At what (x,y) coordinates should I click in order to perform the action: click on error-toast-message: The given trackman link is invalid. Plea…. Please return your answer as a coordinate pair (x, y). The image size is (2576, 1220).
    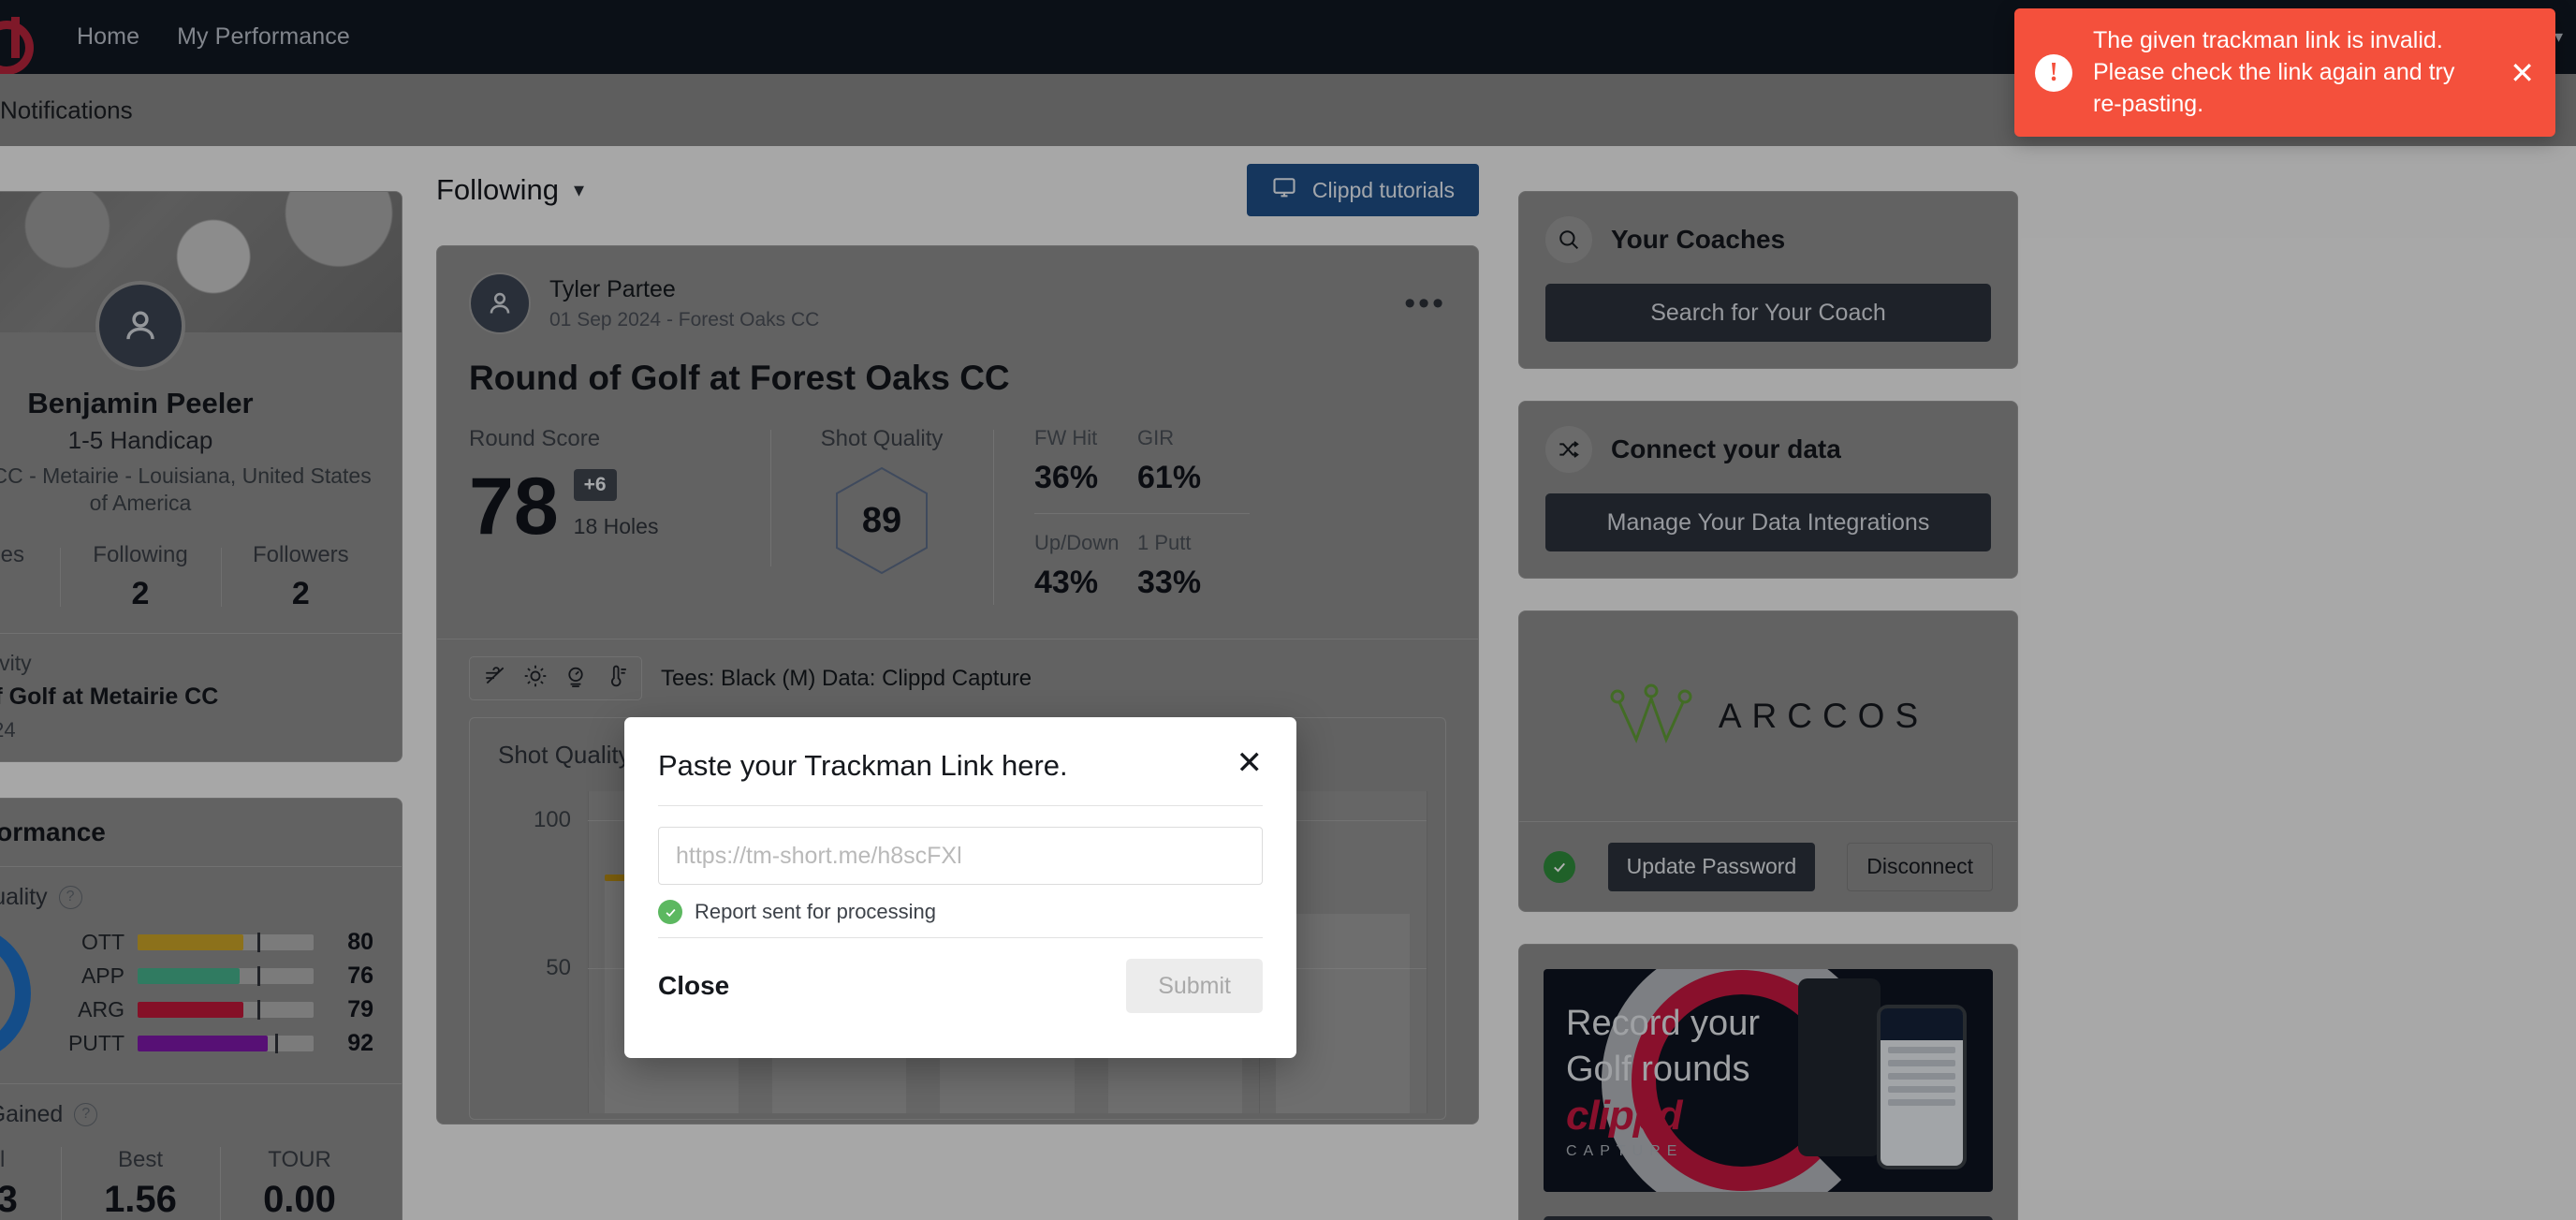
    Looking at the image, I should click on (2274, 72).